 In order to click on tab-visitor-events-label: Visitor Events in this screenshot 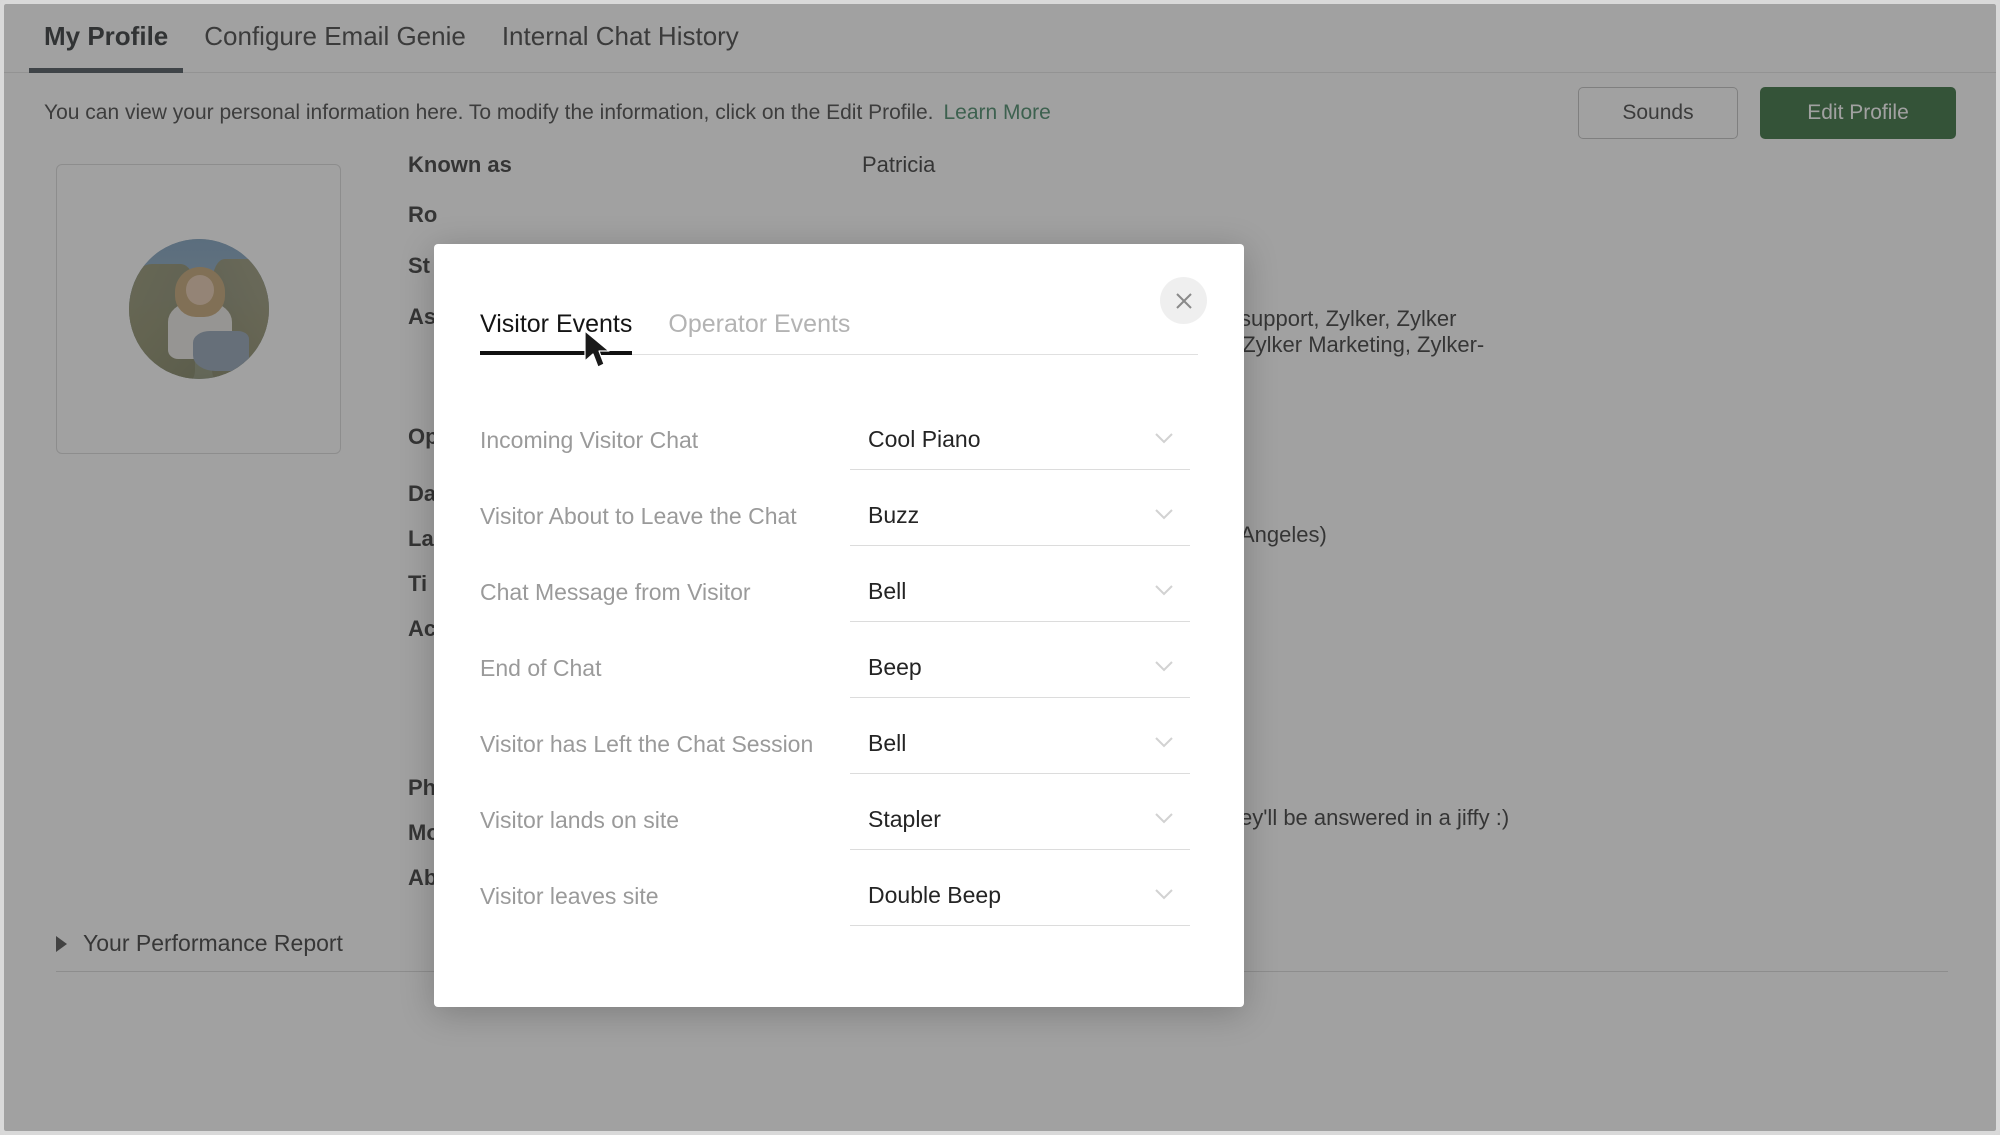, I will do `click(556, 324)`.